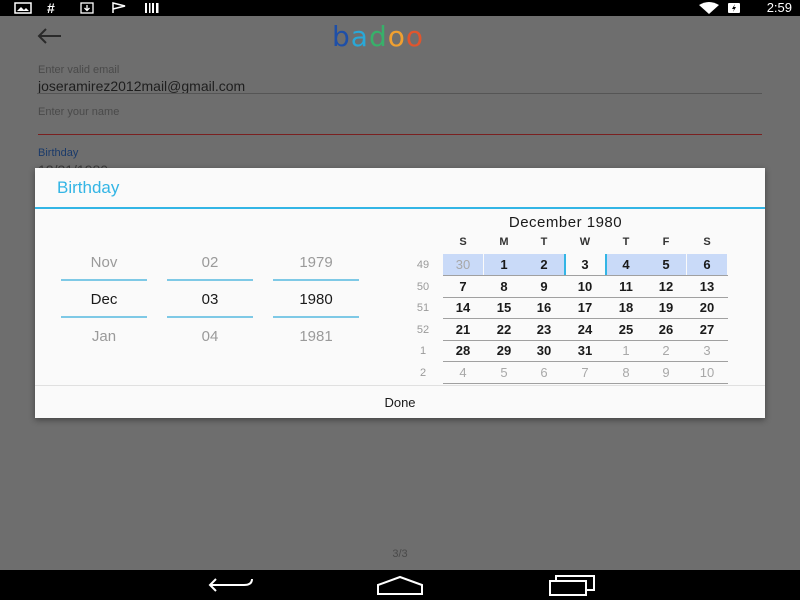 The height and width of the screenshot is (600, 800). Describe the element at coordinates (585, 351) in the screenshot. I see `calendar-day: 31` at that location.